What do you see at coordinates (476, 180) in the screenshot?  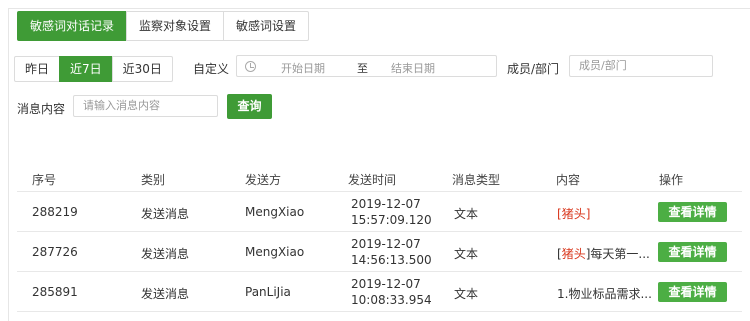 I see `col-header-type: 消息类型` at bounding box center [476, 180].